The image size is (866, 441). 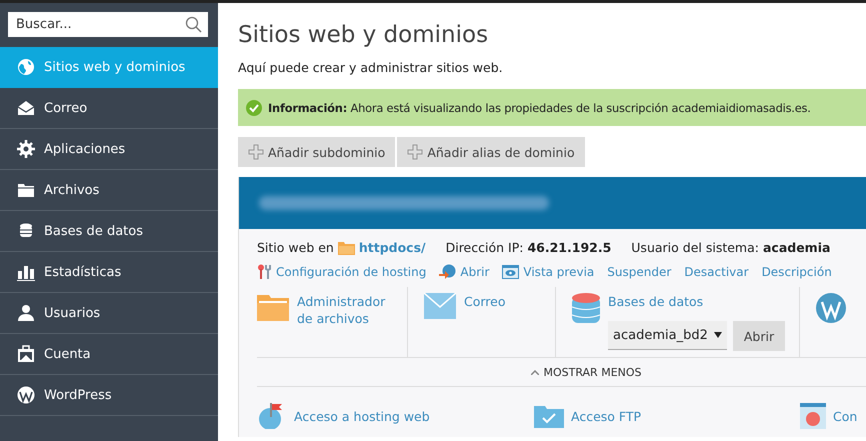 I want to click on open-button: Abrir, so click(x=759, y=336).